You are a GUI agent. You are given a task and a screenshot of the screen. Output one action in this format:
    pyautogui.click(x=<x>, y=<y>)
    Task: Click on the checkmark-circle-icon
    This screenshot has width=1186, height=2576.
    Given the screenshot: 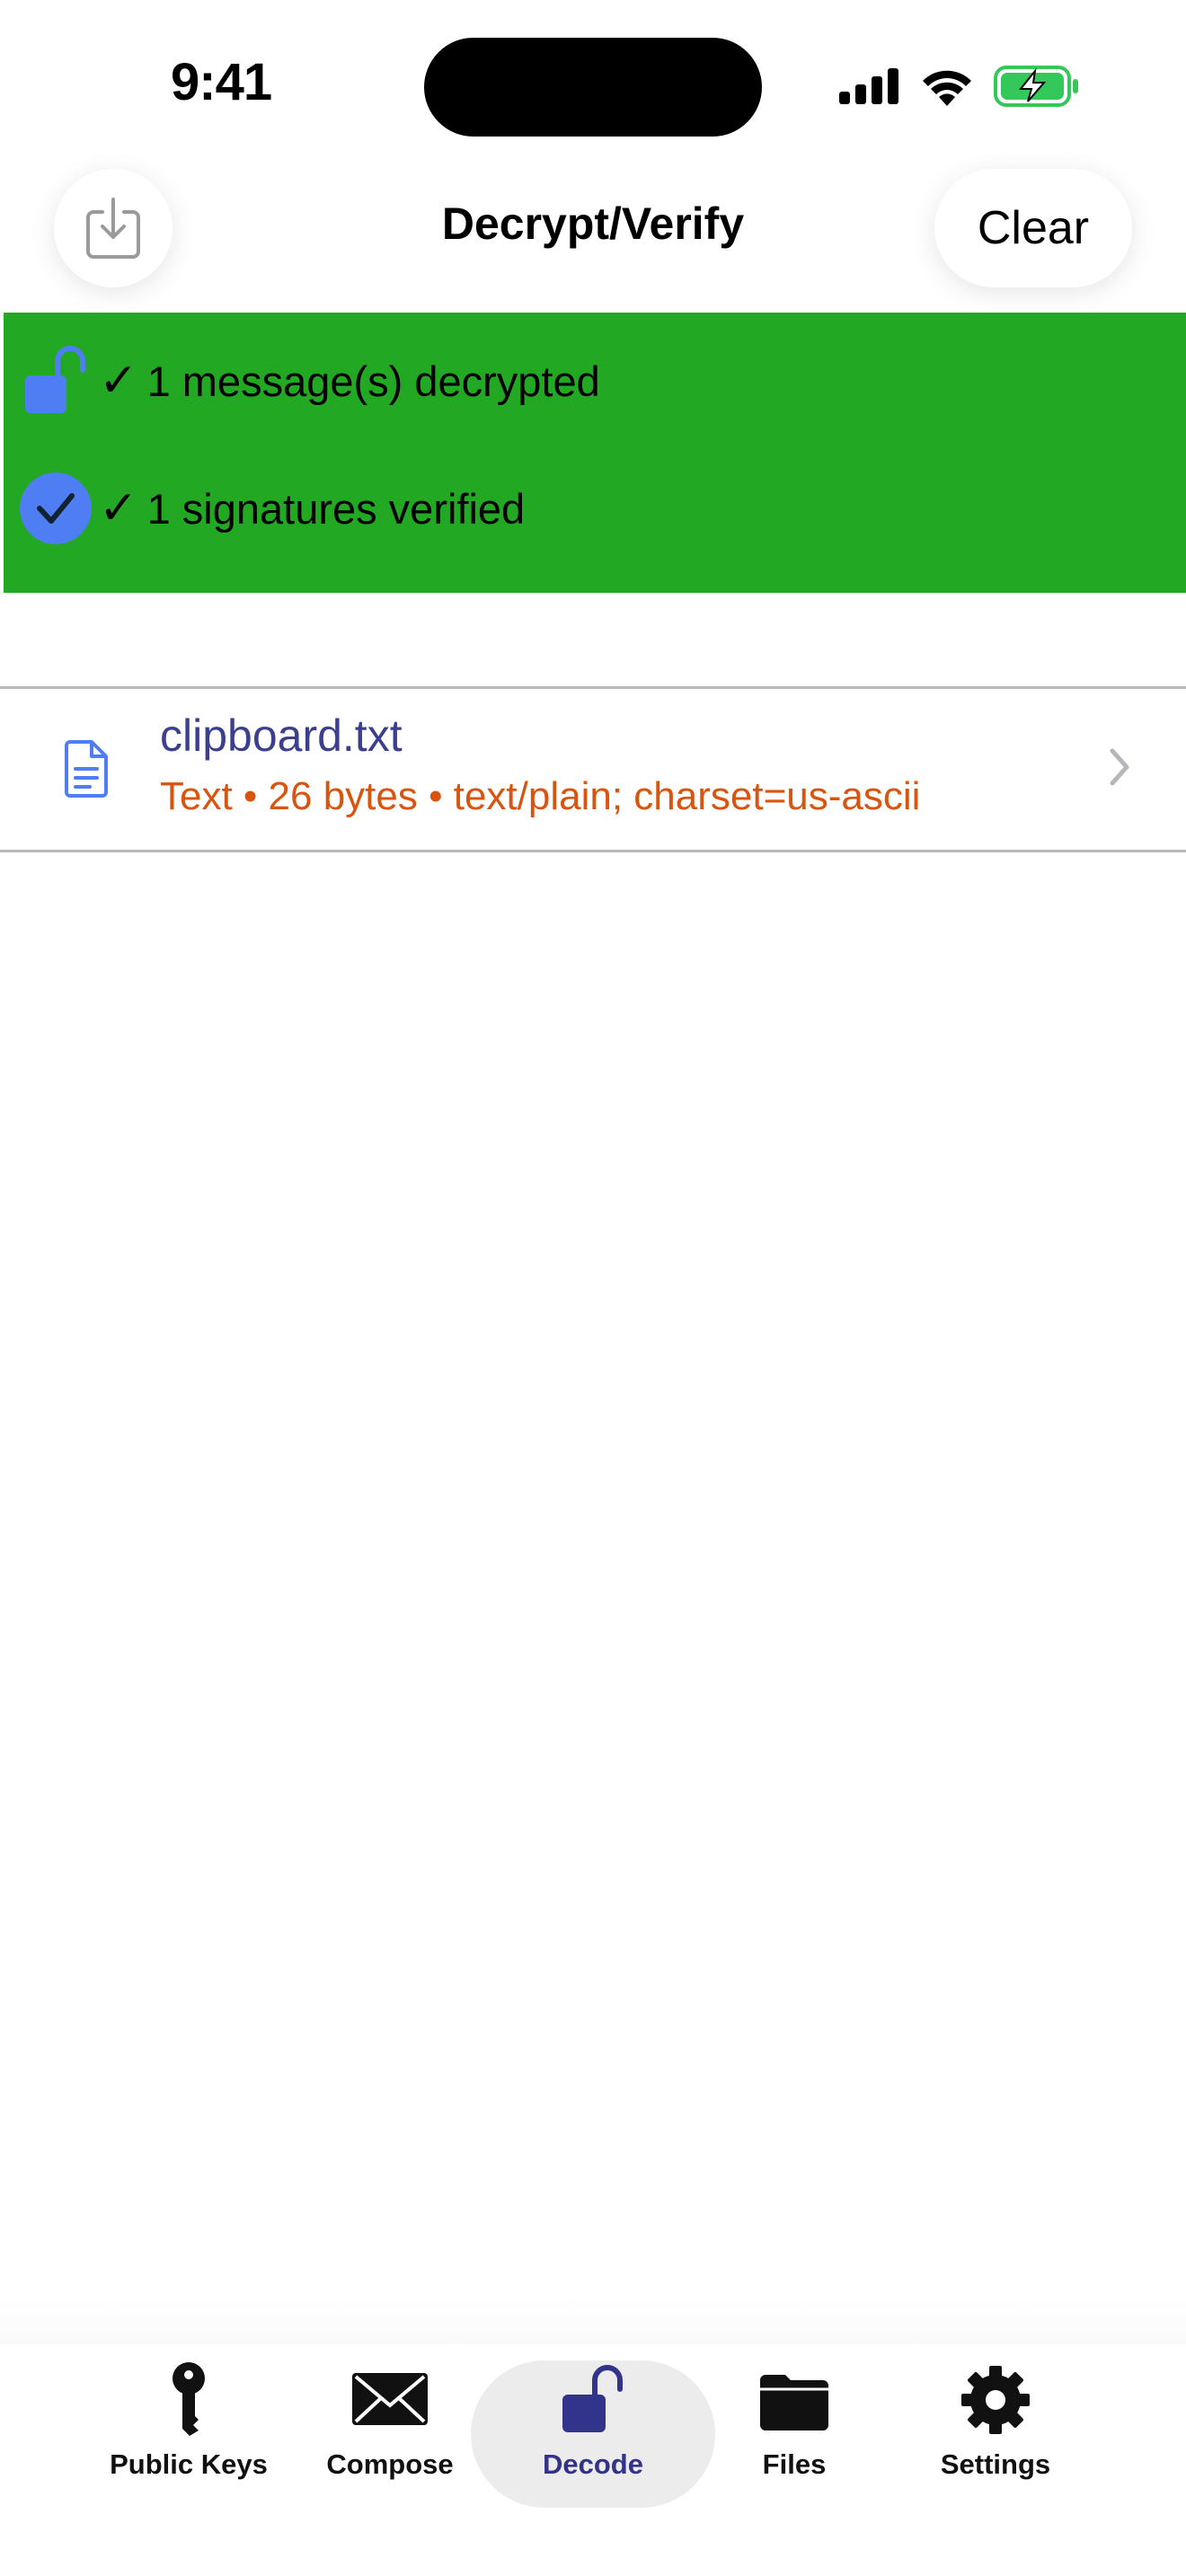 What is the action you would take?
    pyautogui.click(x=56, y=508)
    